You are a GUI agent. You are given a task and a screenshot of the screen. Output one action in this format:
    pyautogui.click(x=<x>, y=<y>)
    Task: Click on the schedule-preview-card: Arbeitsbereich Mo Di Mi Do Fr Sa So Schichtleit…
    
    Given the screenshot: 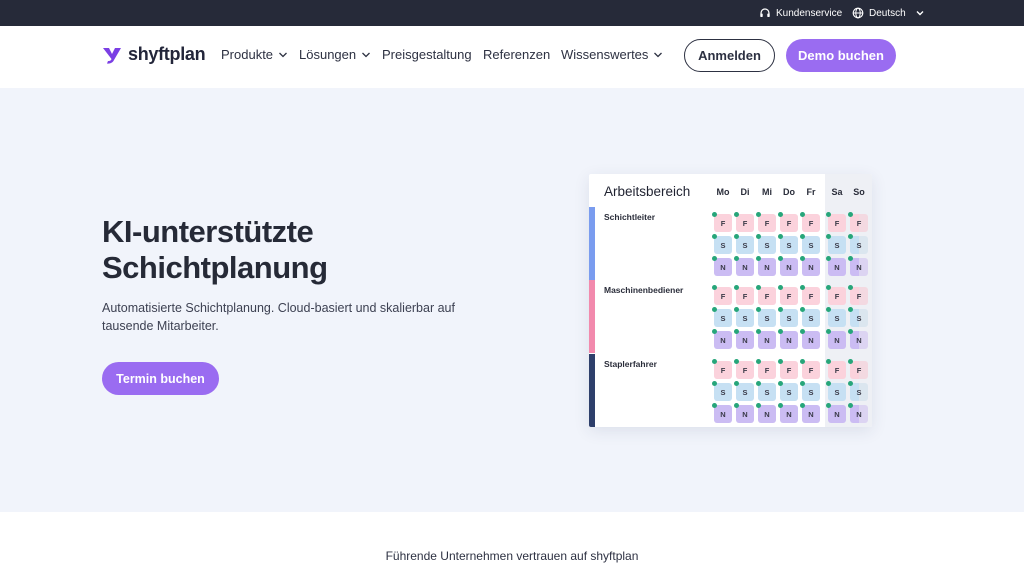 What is the action you would take?
    pyautogui.click(x=730, y=300)
    